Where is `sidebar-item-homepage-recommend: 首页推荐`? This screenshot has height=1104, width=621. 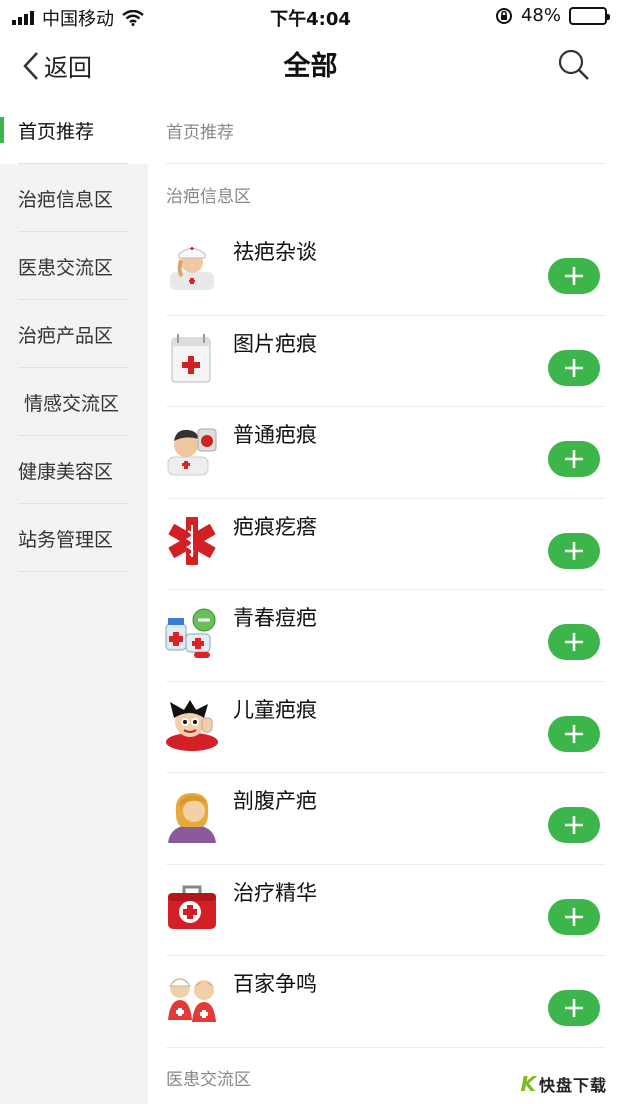
sidebar-item-homepage-recommend: 首页推荐 is located at coordinates (74, 130).